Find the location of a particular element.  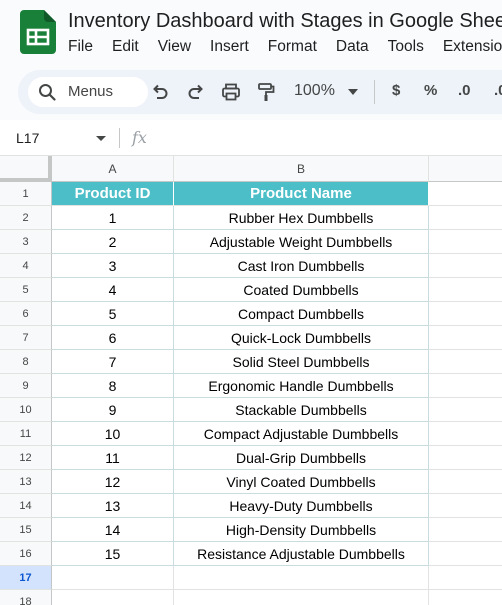

row-header-6: 6 is located at coordinates (26, 314).